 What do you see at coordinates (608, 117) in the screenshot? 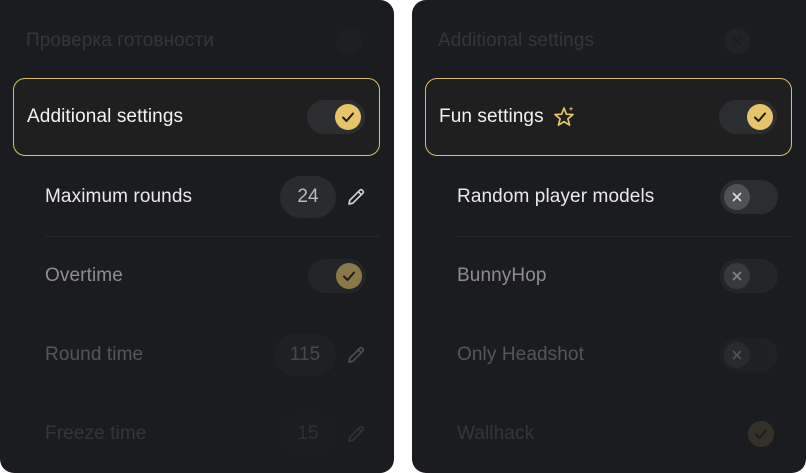
I see `fun-settings-row: Fun settings` at bounding box center [608, 117].